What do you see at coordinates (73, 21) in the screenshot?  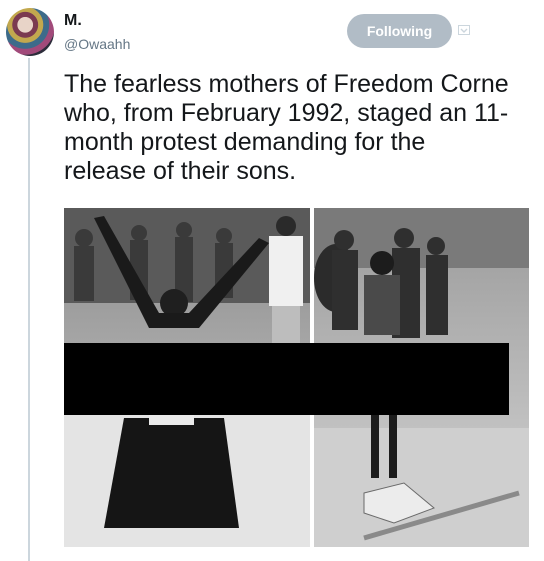 I see `display-name: M.` at bounding box center [73, 21].